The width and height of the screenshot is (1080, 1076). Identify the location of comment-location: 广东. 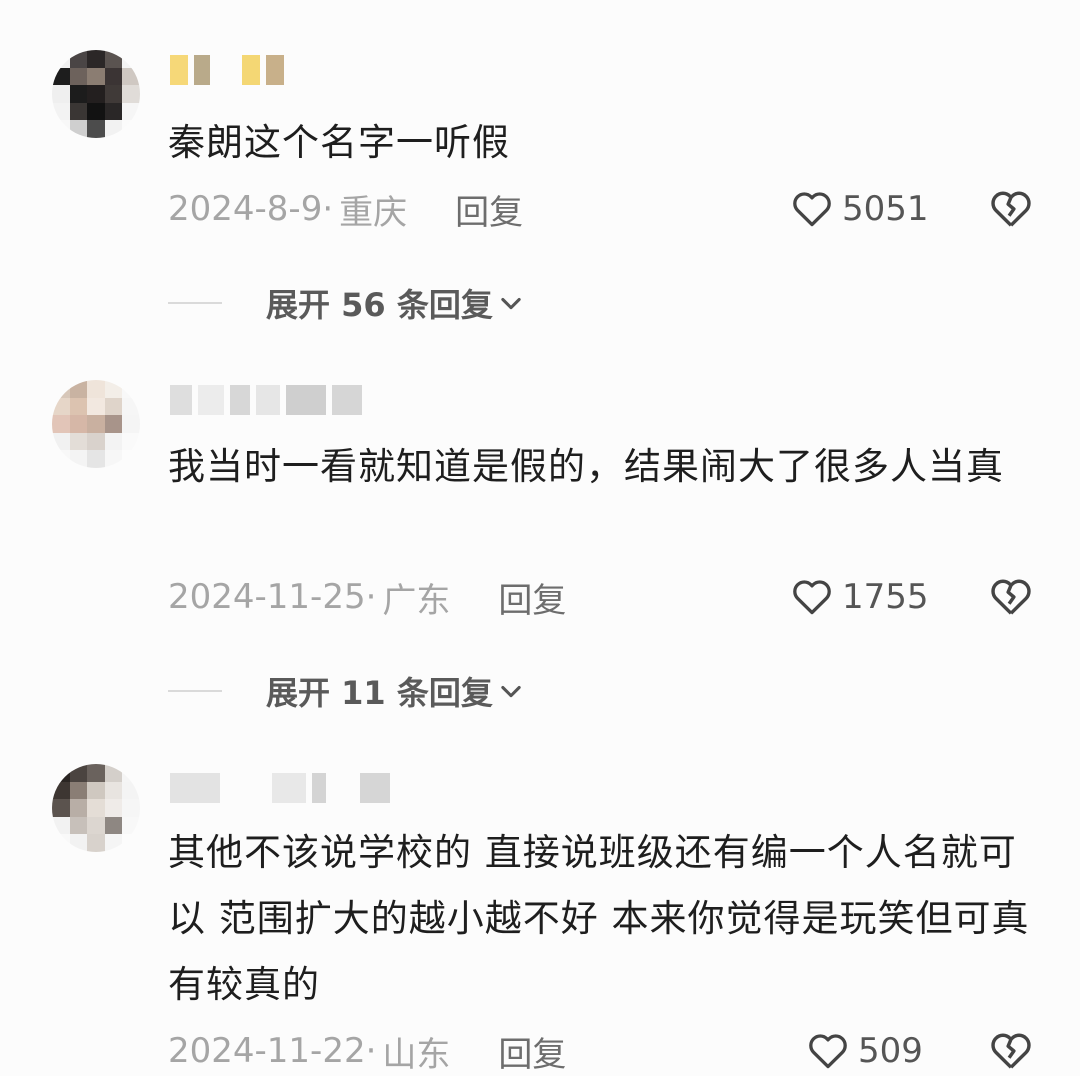
(416, 600).